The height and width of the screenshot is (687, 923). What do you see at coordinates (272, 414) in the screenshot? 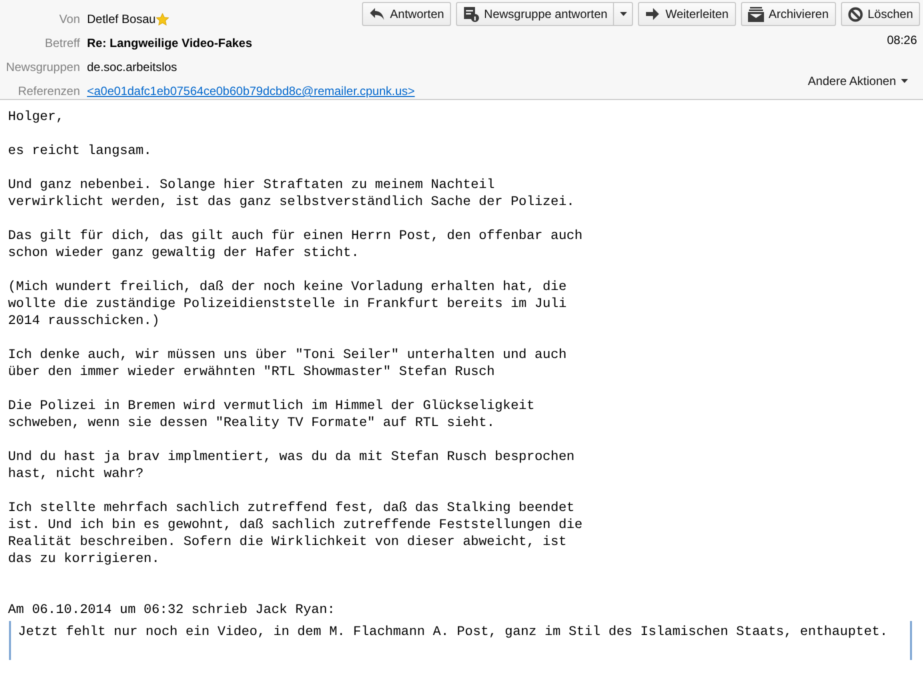
I see `message-paragraph: Die Polizei in Bremen wird vermutlich im Himmel der Glückseligkeit schweben, wenn sie dessen "Reality TV Formate" auf RTL sieht.` at bounding box center [272, 414].